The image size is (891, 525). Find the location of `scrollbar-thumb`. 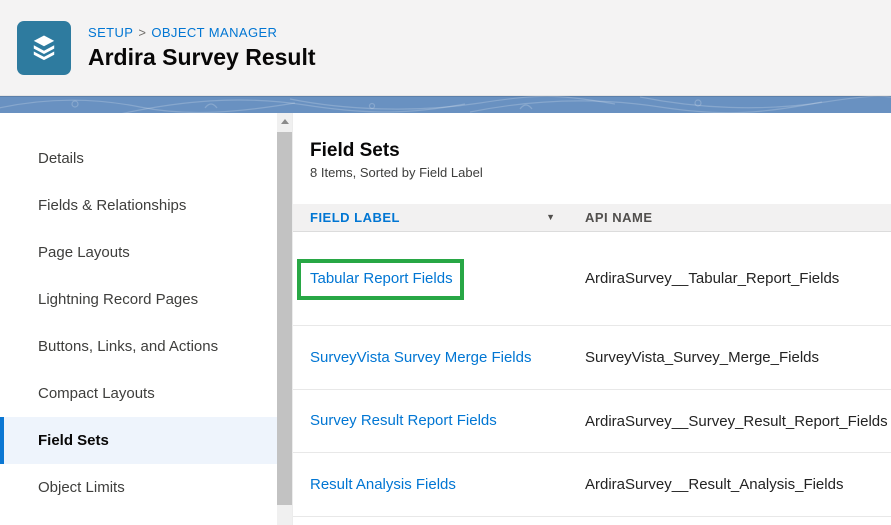

scrollbar-thumb is located at coordinates (284, 318).